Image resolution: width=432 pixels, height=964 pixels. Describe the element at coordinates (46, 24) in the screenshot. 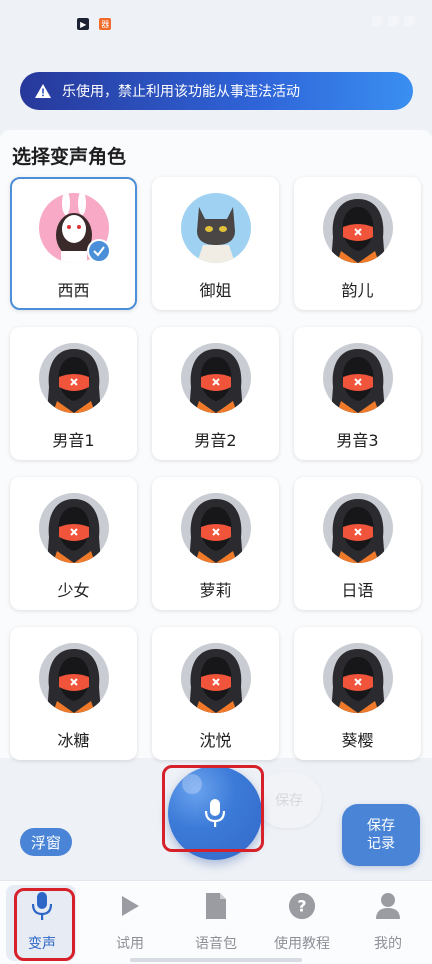

I see `status-time: 13:32` at that location.